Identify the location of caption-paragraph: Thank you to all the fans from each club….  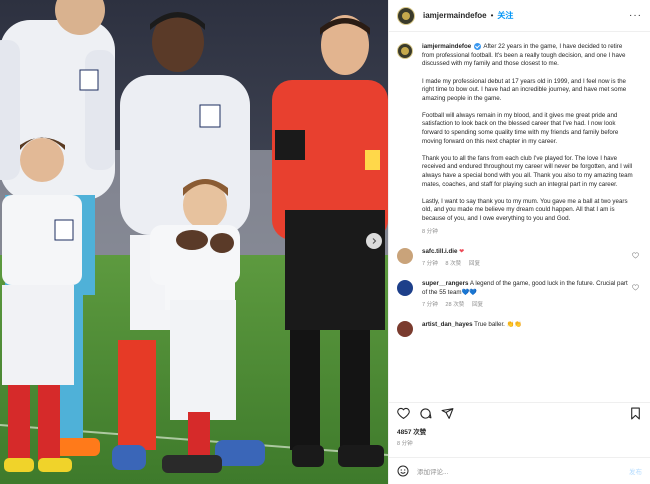
(527, 171).